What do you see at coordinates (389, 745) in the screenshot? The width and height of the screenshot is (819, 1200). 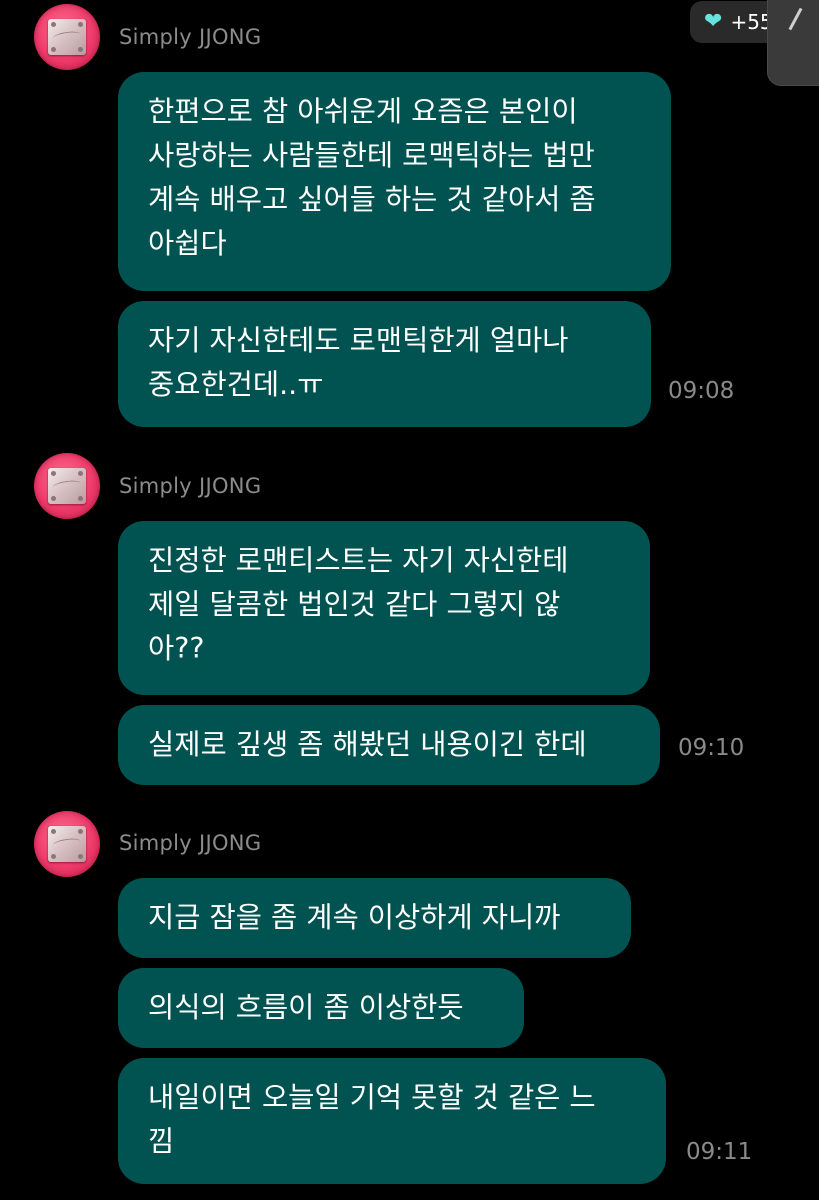 I see `message-bubble: 실제로 깊생 좀 해봤던 내용이긴 한데` at bounding box center [389, 745].